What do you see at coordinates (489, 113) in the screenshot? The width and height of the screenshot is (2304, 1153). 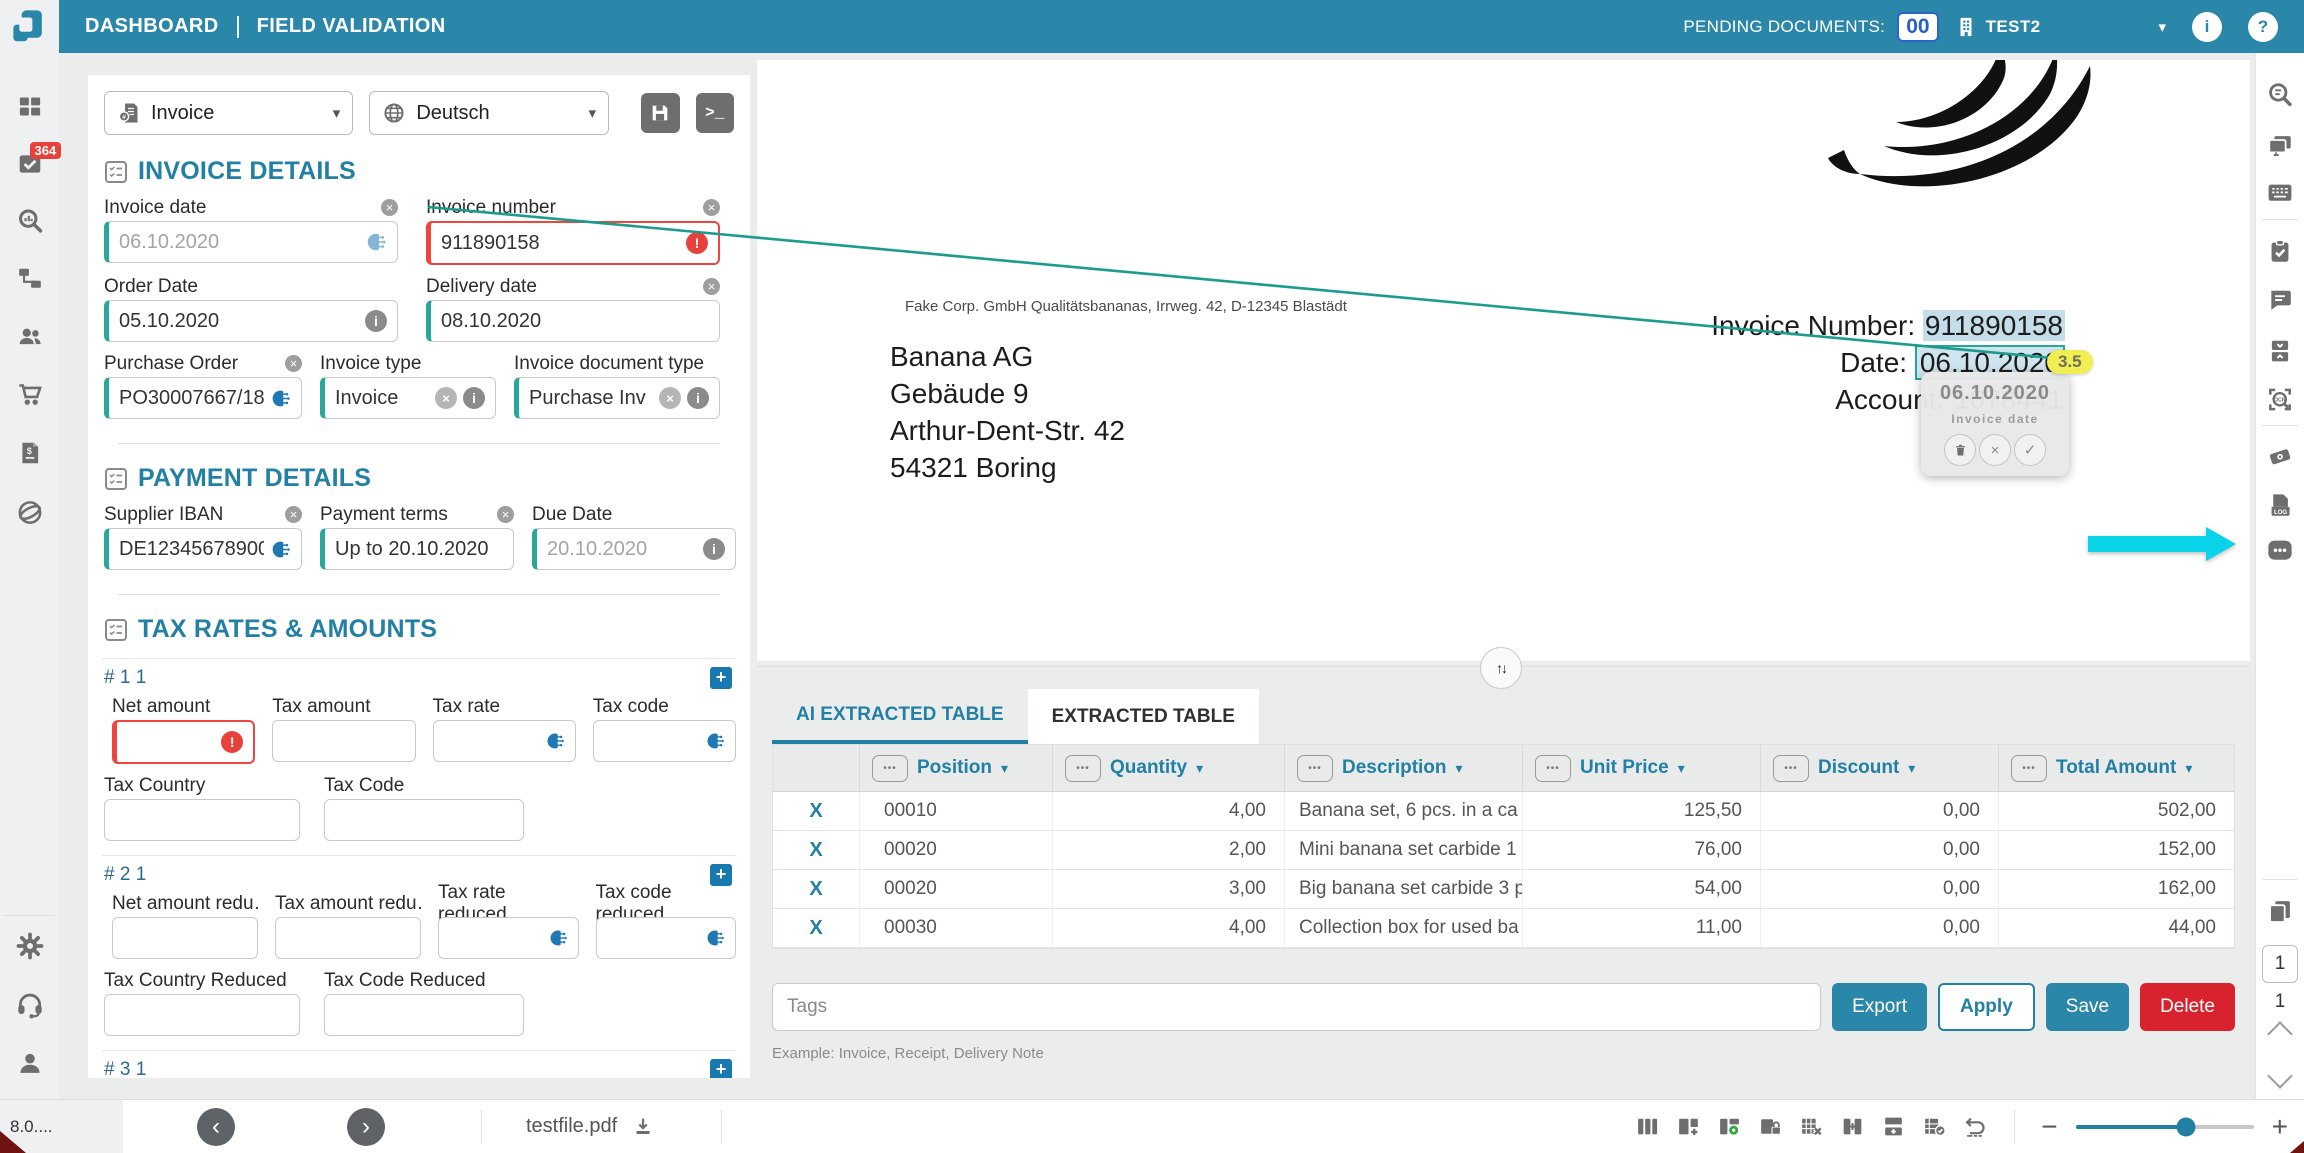 I see `language-select: Deutsch ▾` at bounding box center [489, 113].